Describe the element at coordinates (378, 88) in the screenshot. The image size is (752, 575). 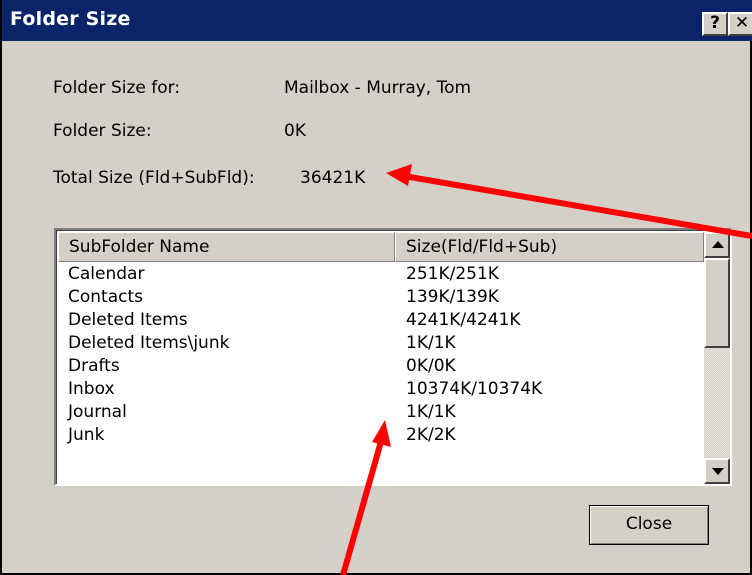
I see `folder-size-for-value: Mailbox - Murray, Tom` at that location.